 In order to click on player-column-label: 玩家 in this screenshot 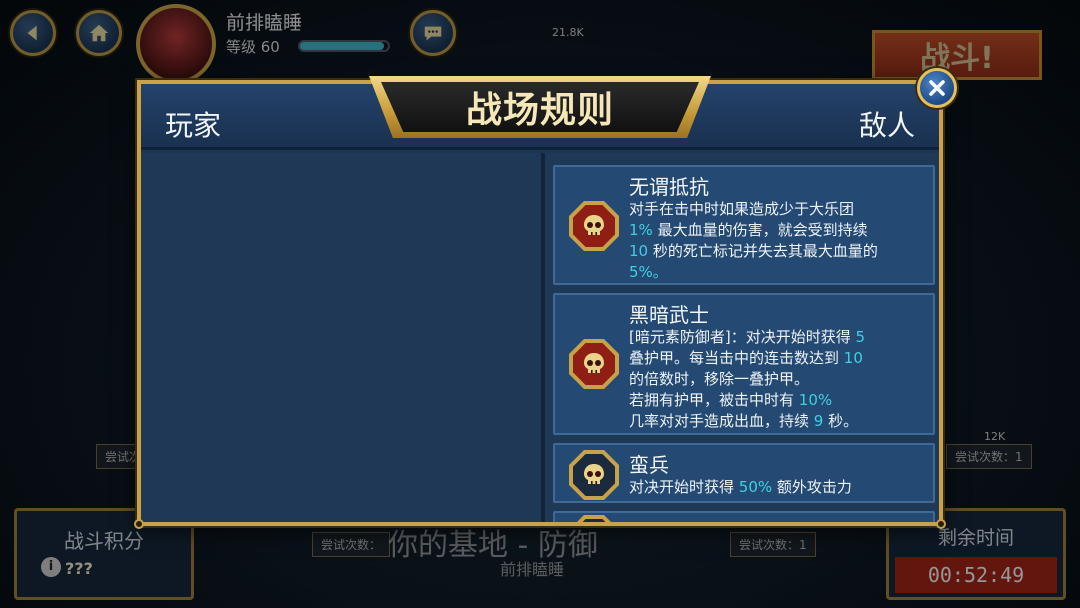, I will do `click(193, 125)`.